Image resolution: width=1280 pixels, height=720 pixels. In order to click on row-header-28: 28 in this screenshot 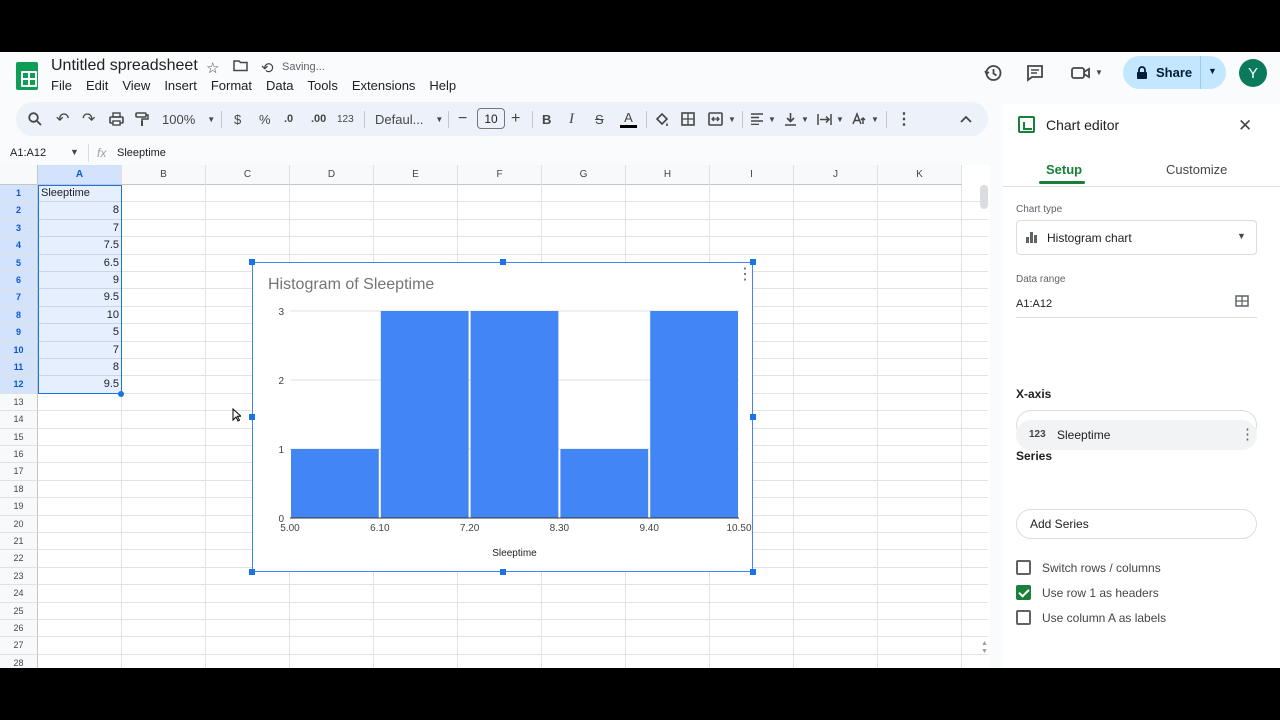, I will do `click(19, 661)`.